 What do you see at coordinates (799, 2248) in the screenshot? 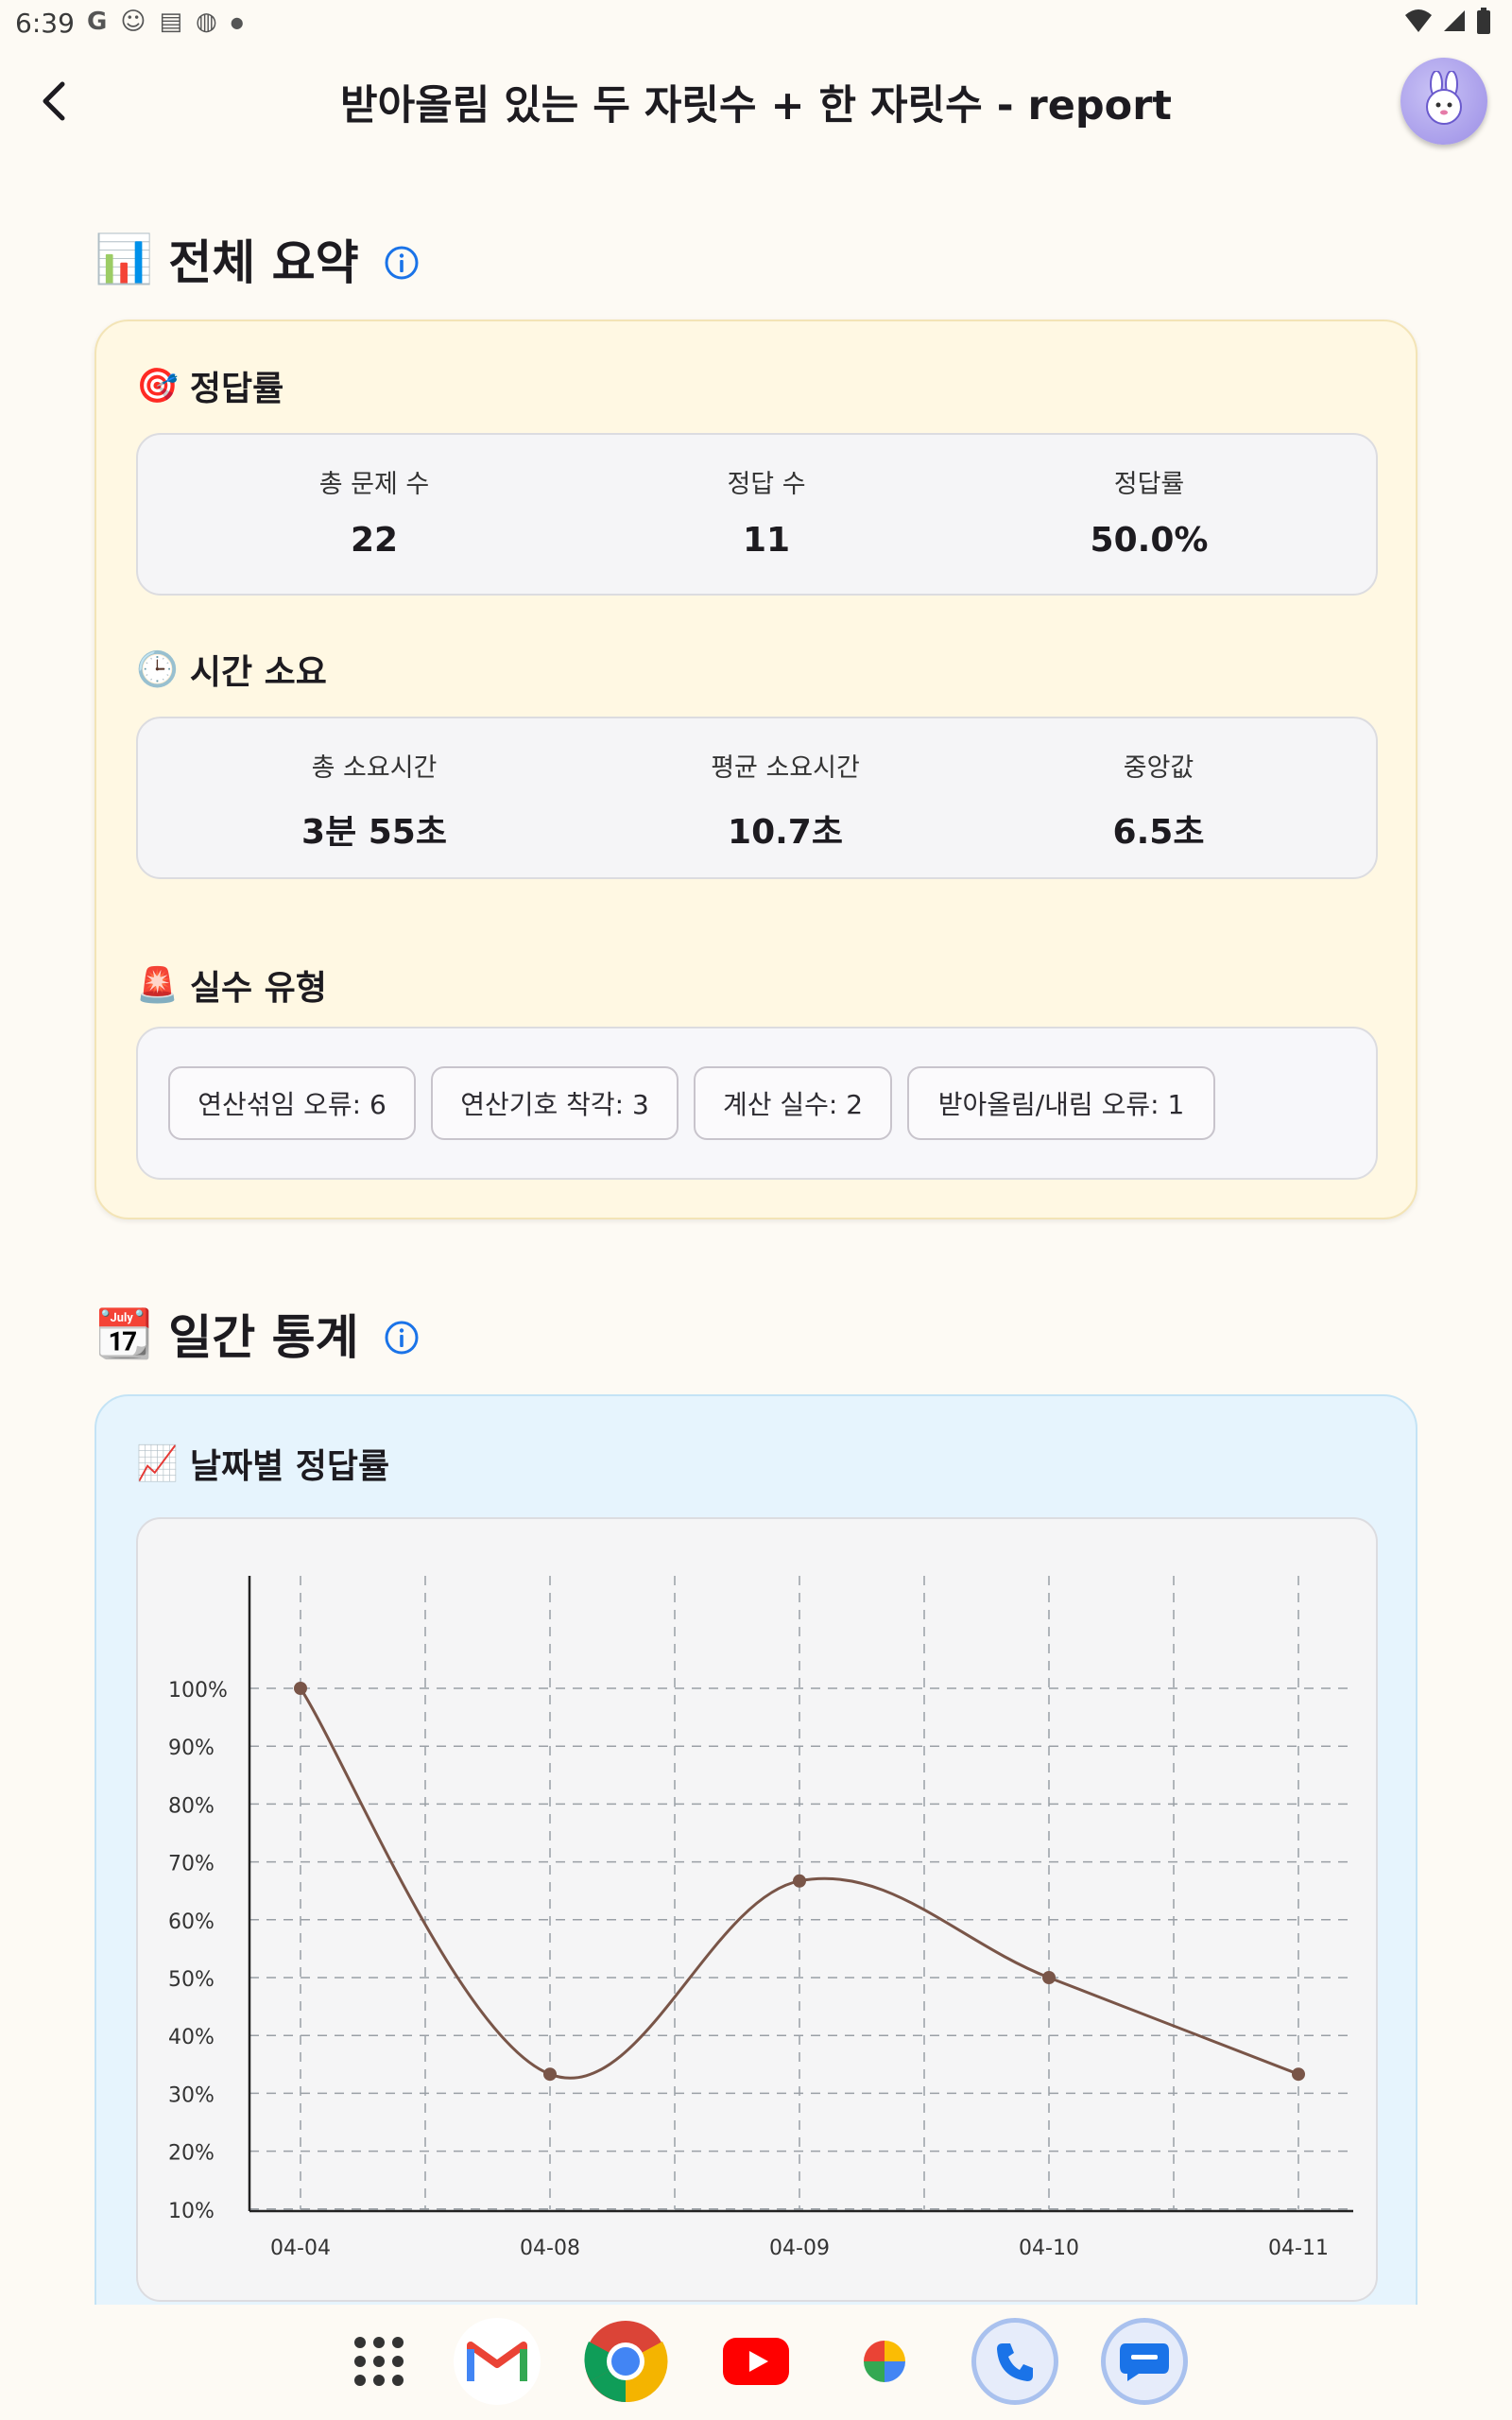
I see `x-tick-label: 04-09` at bounding box center [799, 2248].